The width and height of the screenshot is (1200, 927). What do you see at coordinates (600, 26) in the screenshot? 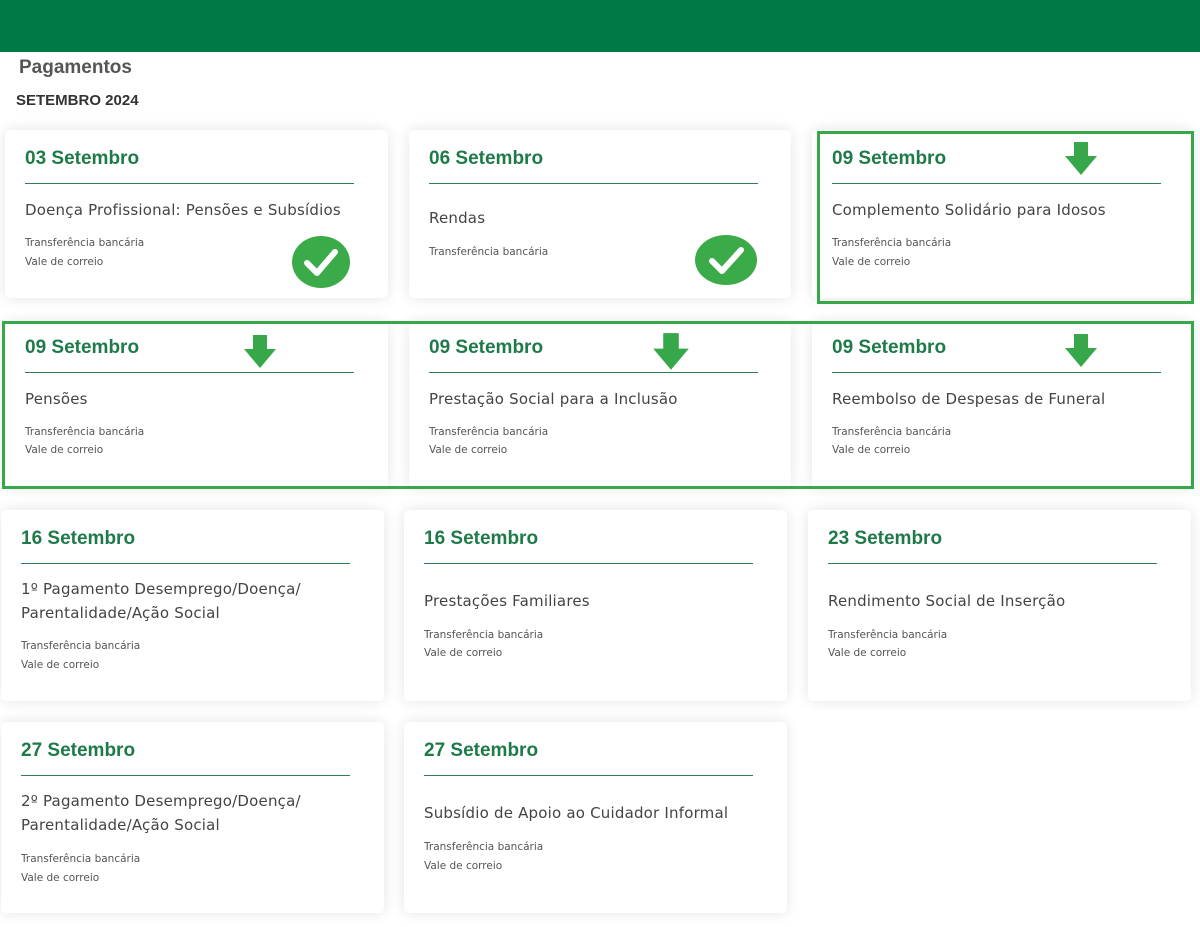
I see `top-bar` at bounding box center [600, 26].